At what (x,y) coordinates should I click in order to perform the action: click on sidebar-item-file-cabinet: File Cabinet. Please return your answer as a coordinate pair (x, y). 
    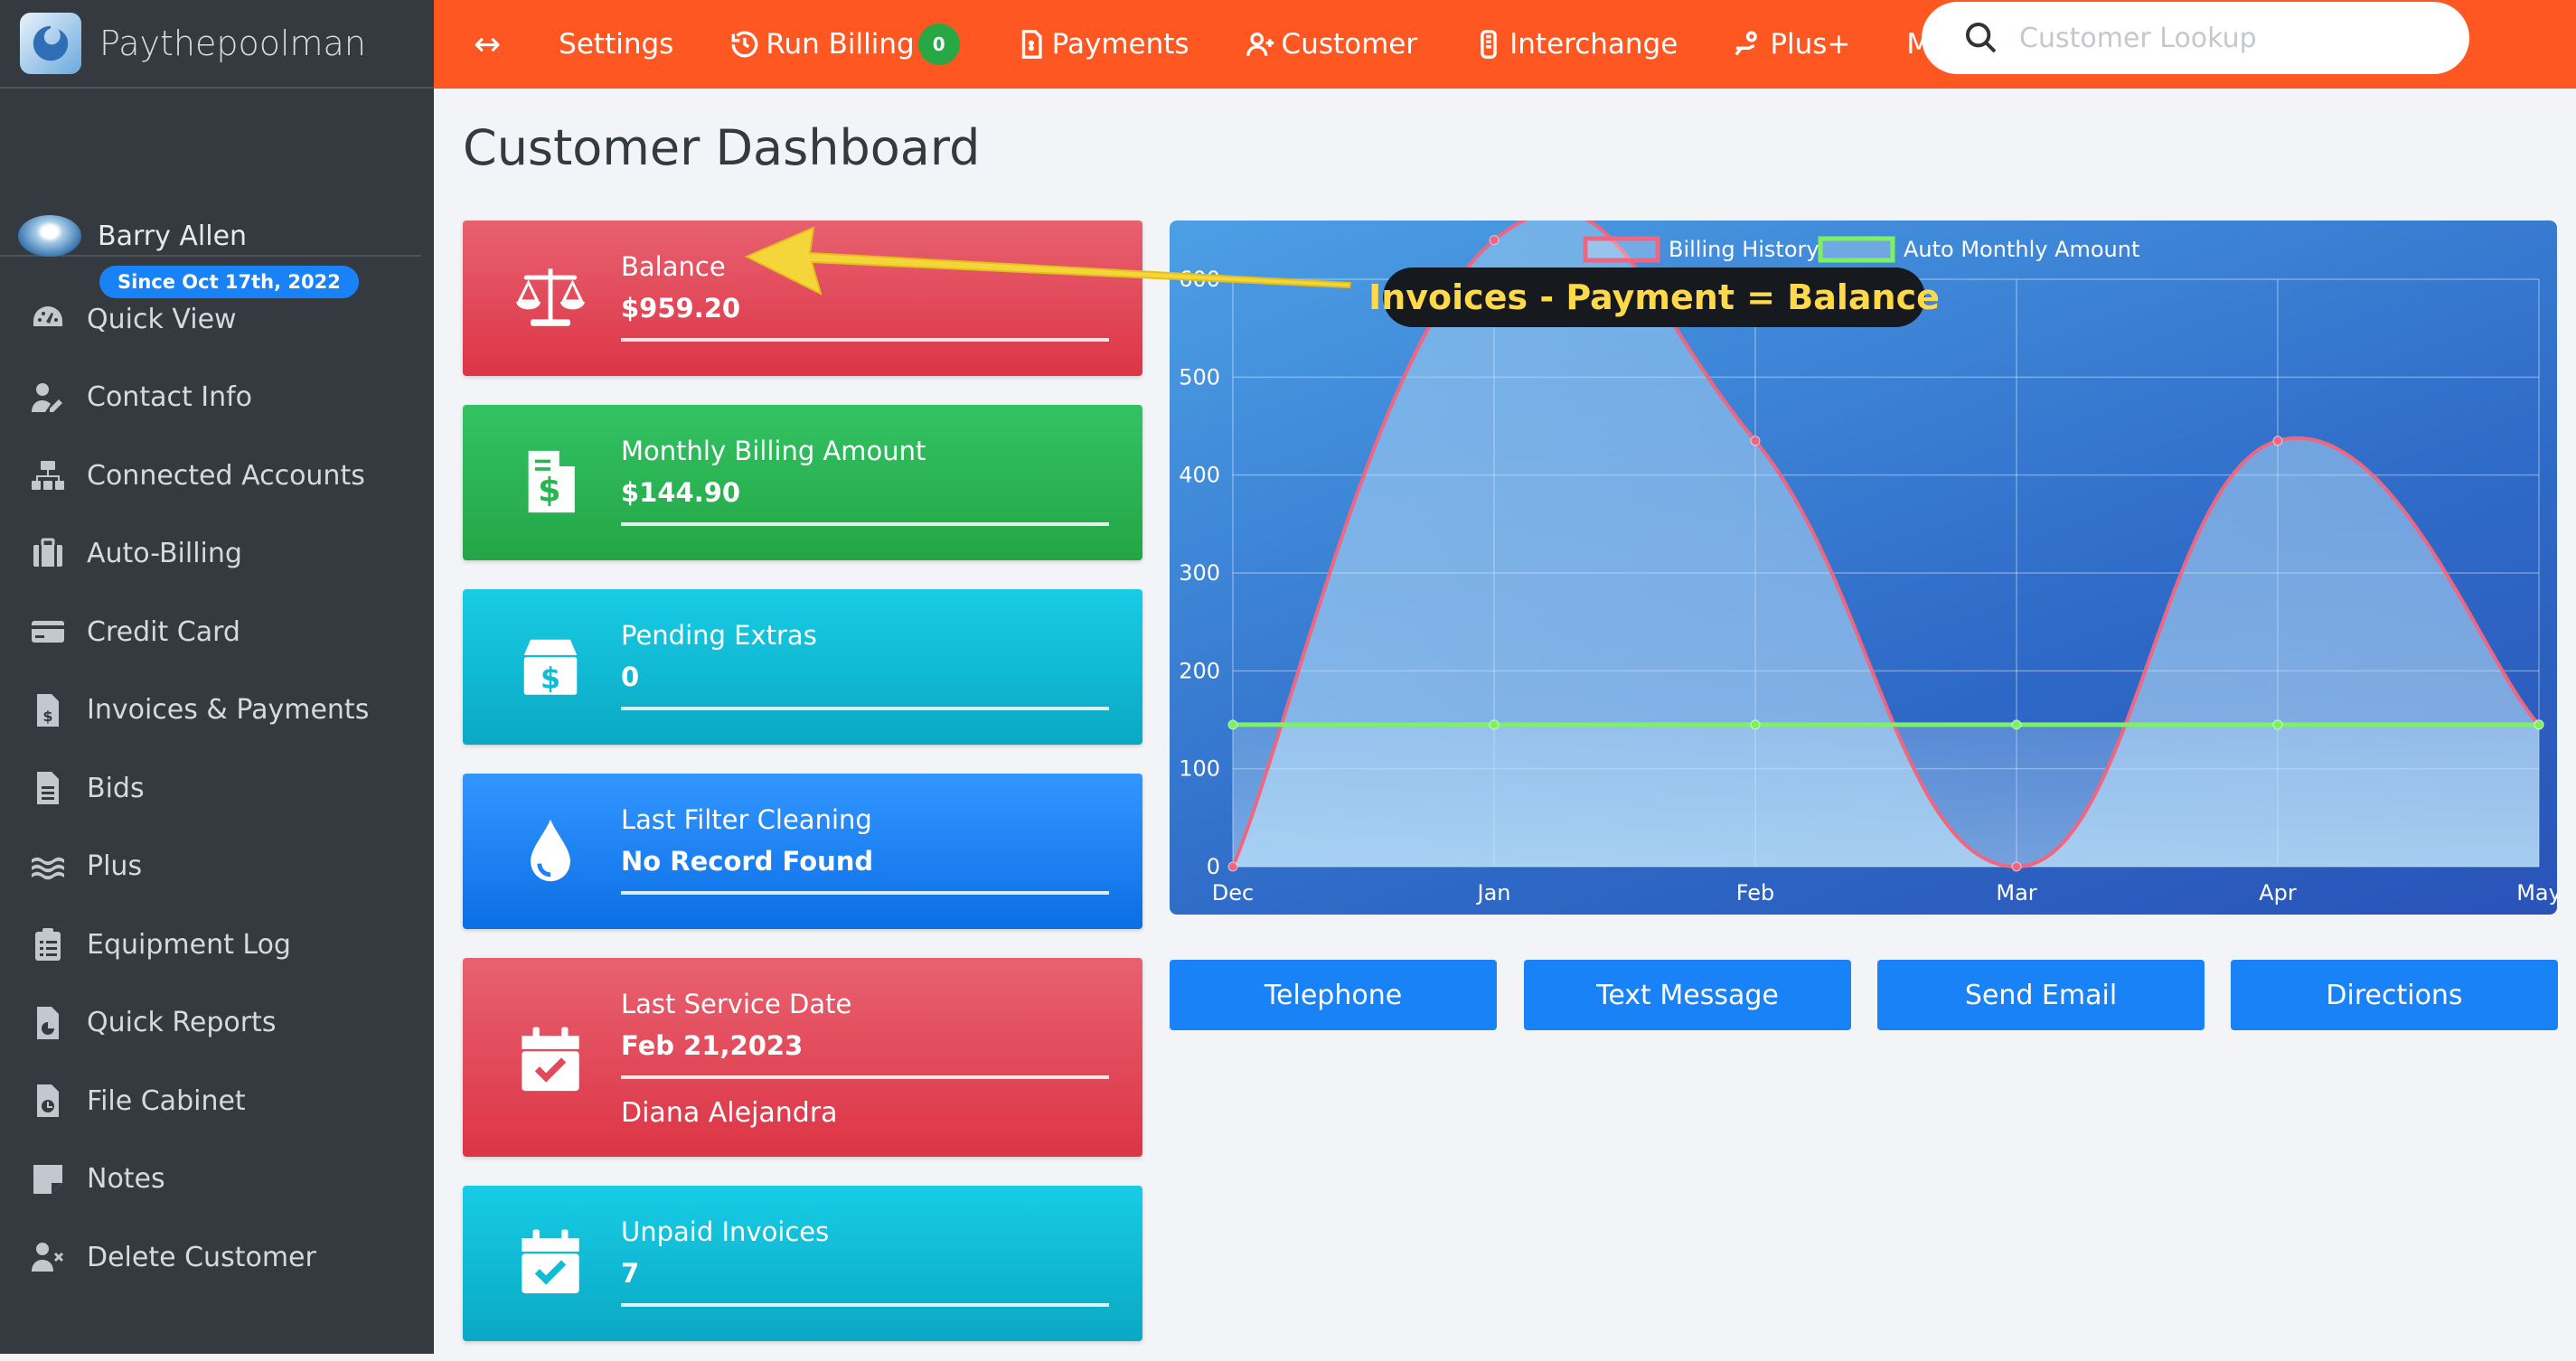
    Looking at the image, I should click on (217, 1101).